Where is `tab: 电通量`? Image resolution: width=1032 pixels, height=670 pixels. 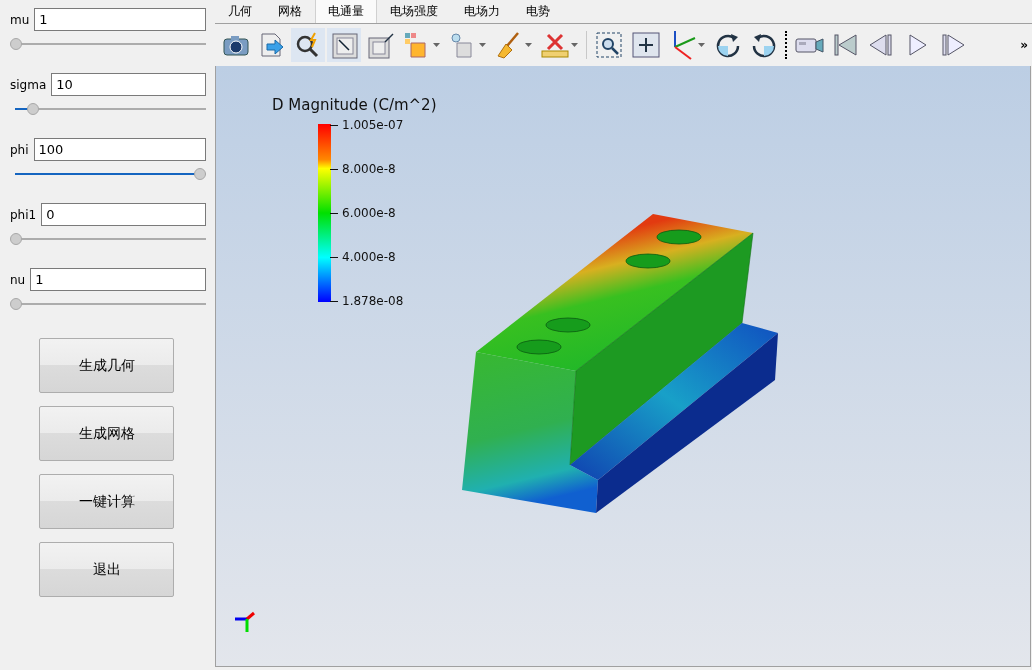 tab: 电通量 is located at coordinates (346, 11).